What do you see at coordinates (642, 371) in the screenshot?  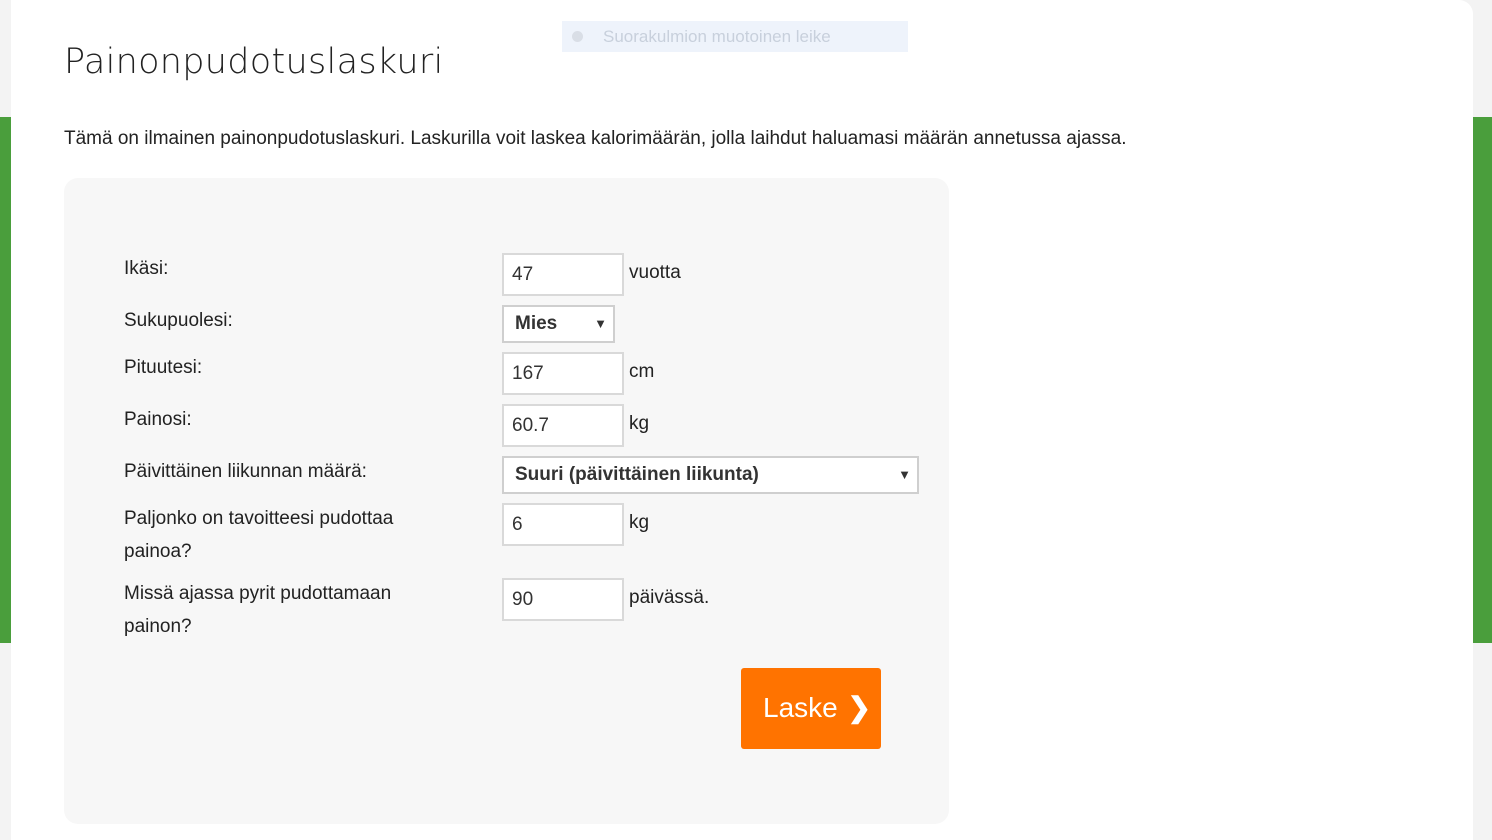 I see `height-unit: cm` at bounding box center [642, 371].